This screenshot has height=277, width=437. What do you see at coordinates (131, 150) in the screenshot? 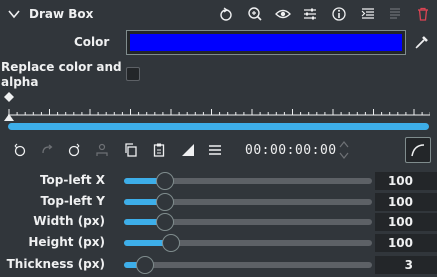
I see `copy-icon` at bounding box center [131, 150].